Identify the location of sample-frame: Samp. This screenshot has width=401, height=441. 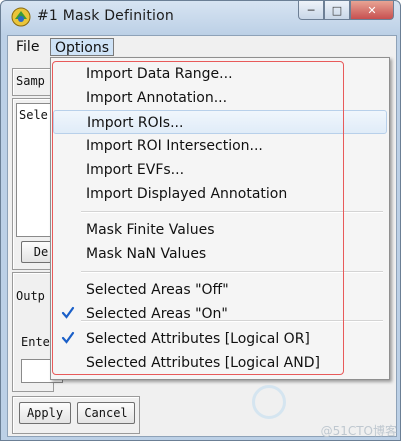
(33, 82).